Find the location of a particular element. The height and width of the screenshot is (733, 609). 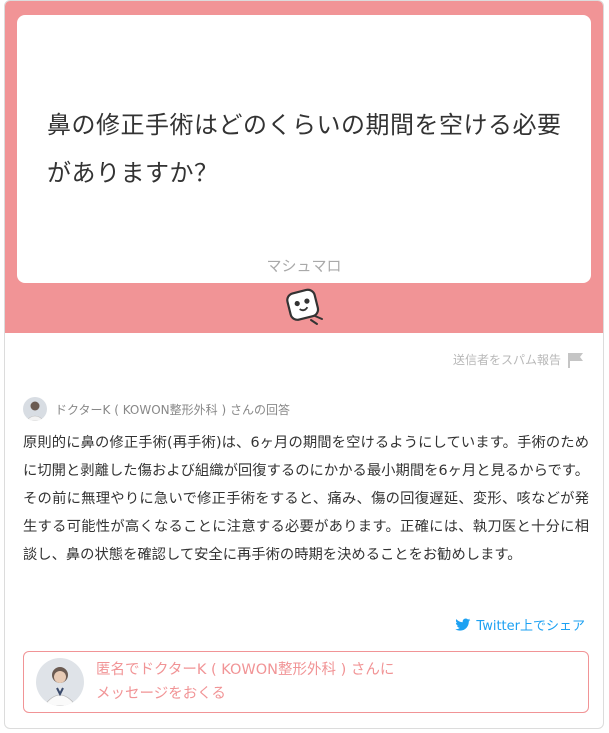

flag-icon is located at coordinates (575, 360).